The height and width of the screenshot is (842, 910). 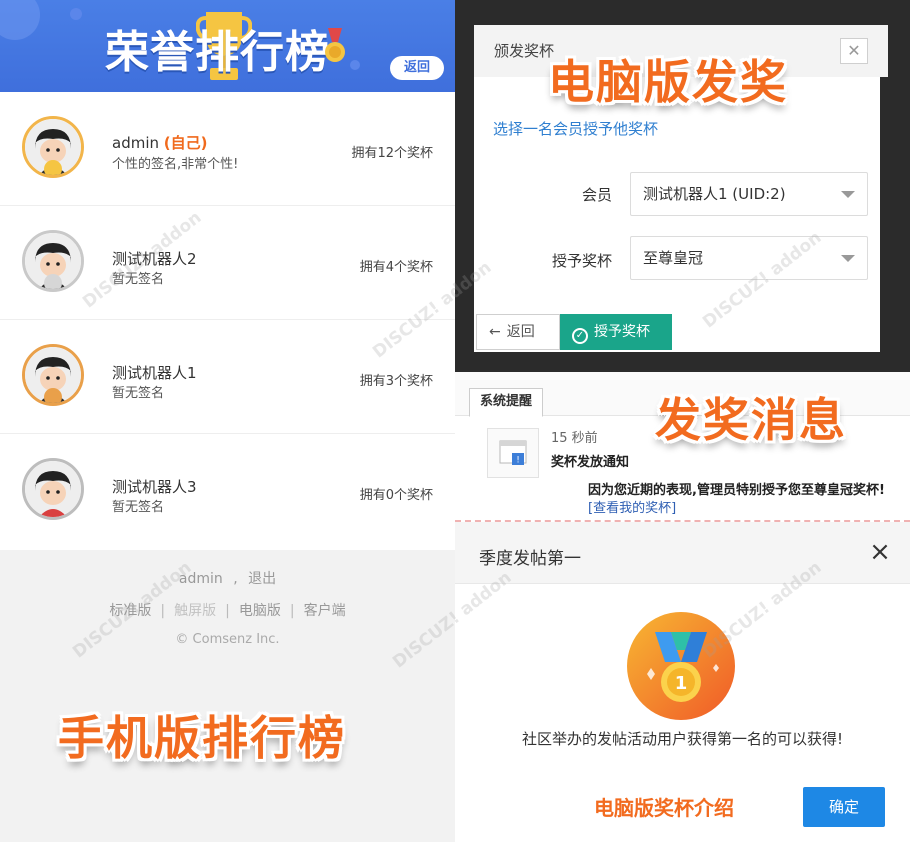 I want to click on medal-icon: 1, so click(x=681, y=666).